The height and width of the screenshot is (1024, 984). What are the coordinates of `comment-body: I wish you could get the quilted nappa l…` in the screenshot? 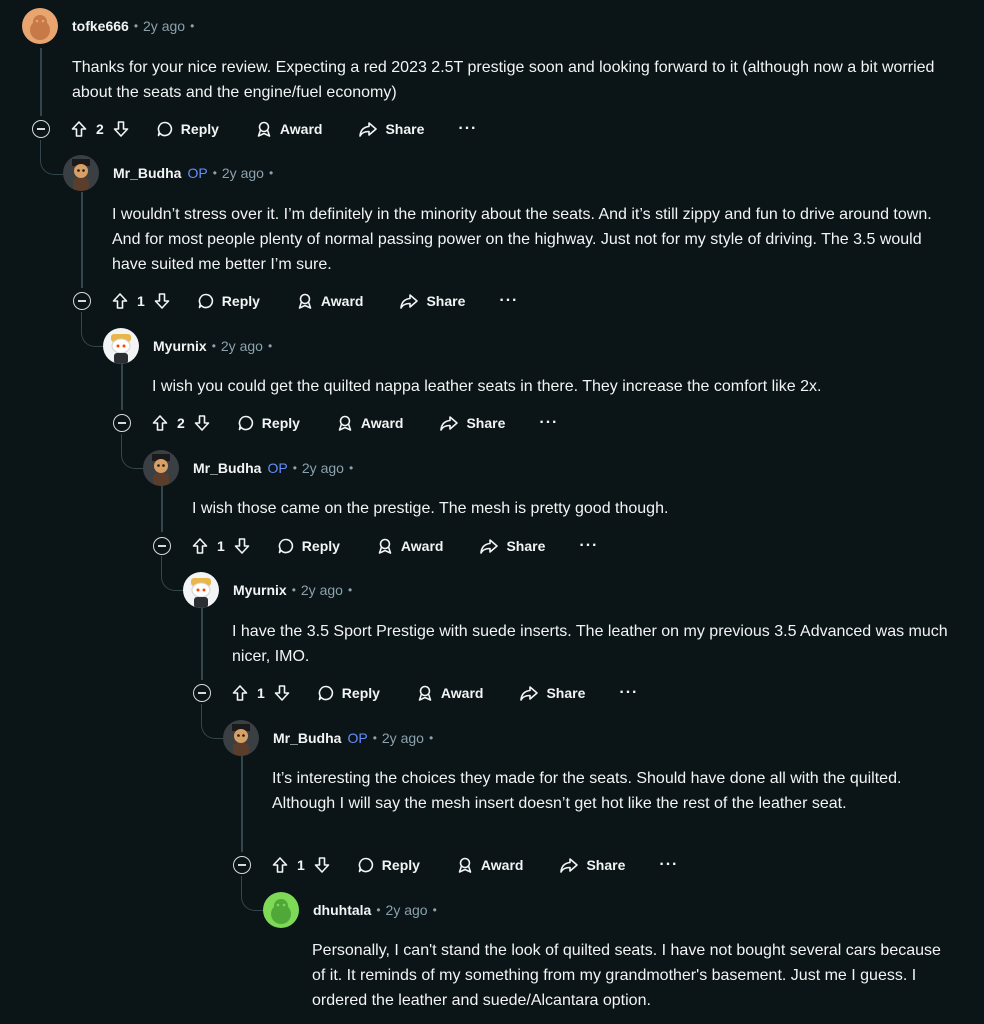 It's located at (487, 386).